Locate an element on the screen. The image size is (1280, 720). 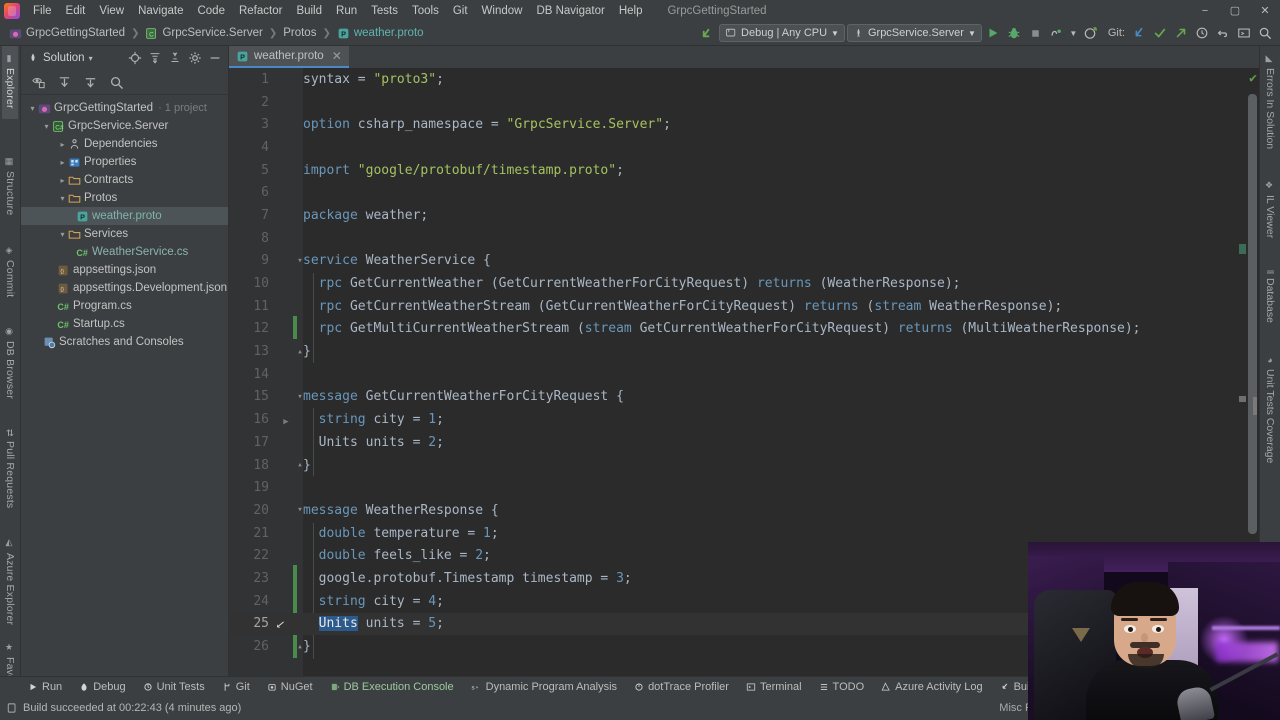
fold-collapse-icon: ▾ is located at coordinates (300, 261).